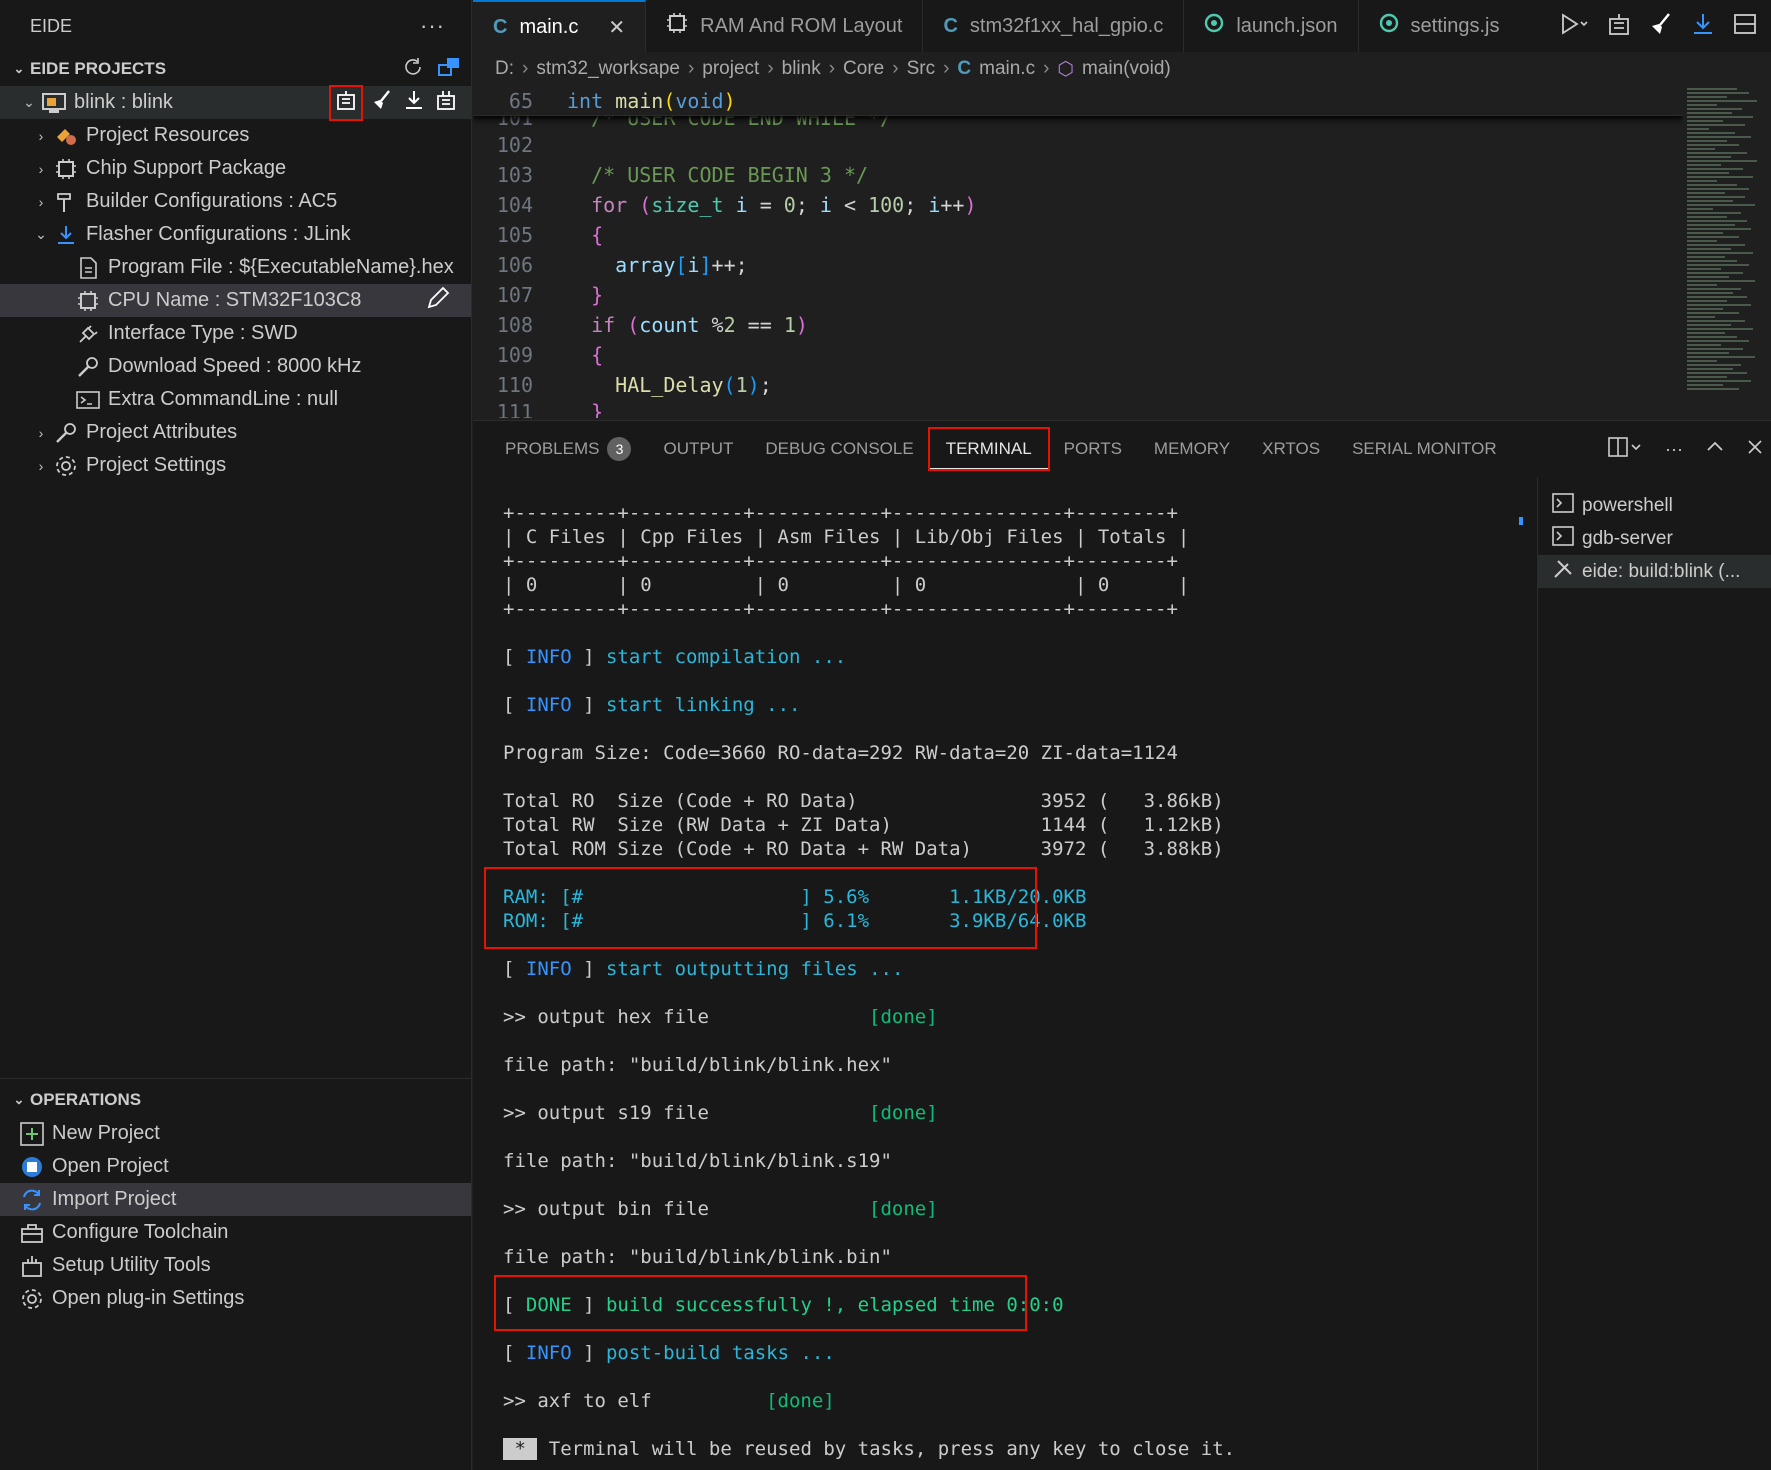 The image size is (1771, 1470). I want to click on operation-open-project: Open Project, so click(235, 1166).